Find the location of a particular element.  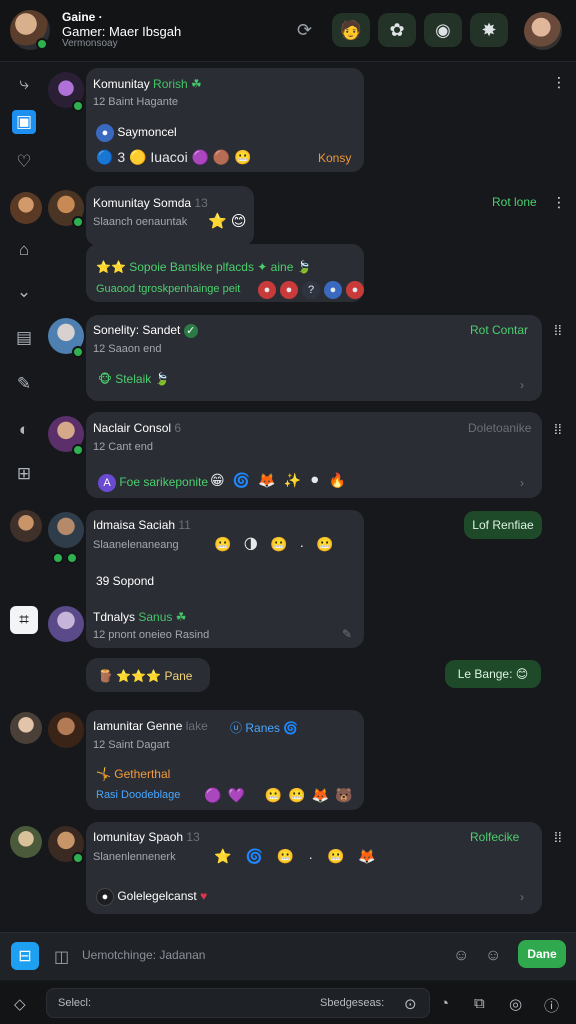

reaction-row: ⭐ 🌀 😬 · 😬 🦊 is located at coordinates (295, 856).